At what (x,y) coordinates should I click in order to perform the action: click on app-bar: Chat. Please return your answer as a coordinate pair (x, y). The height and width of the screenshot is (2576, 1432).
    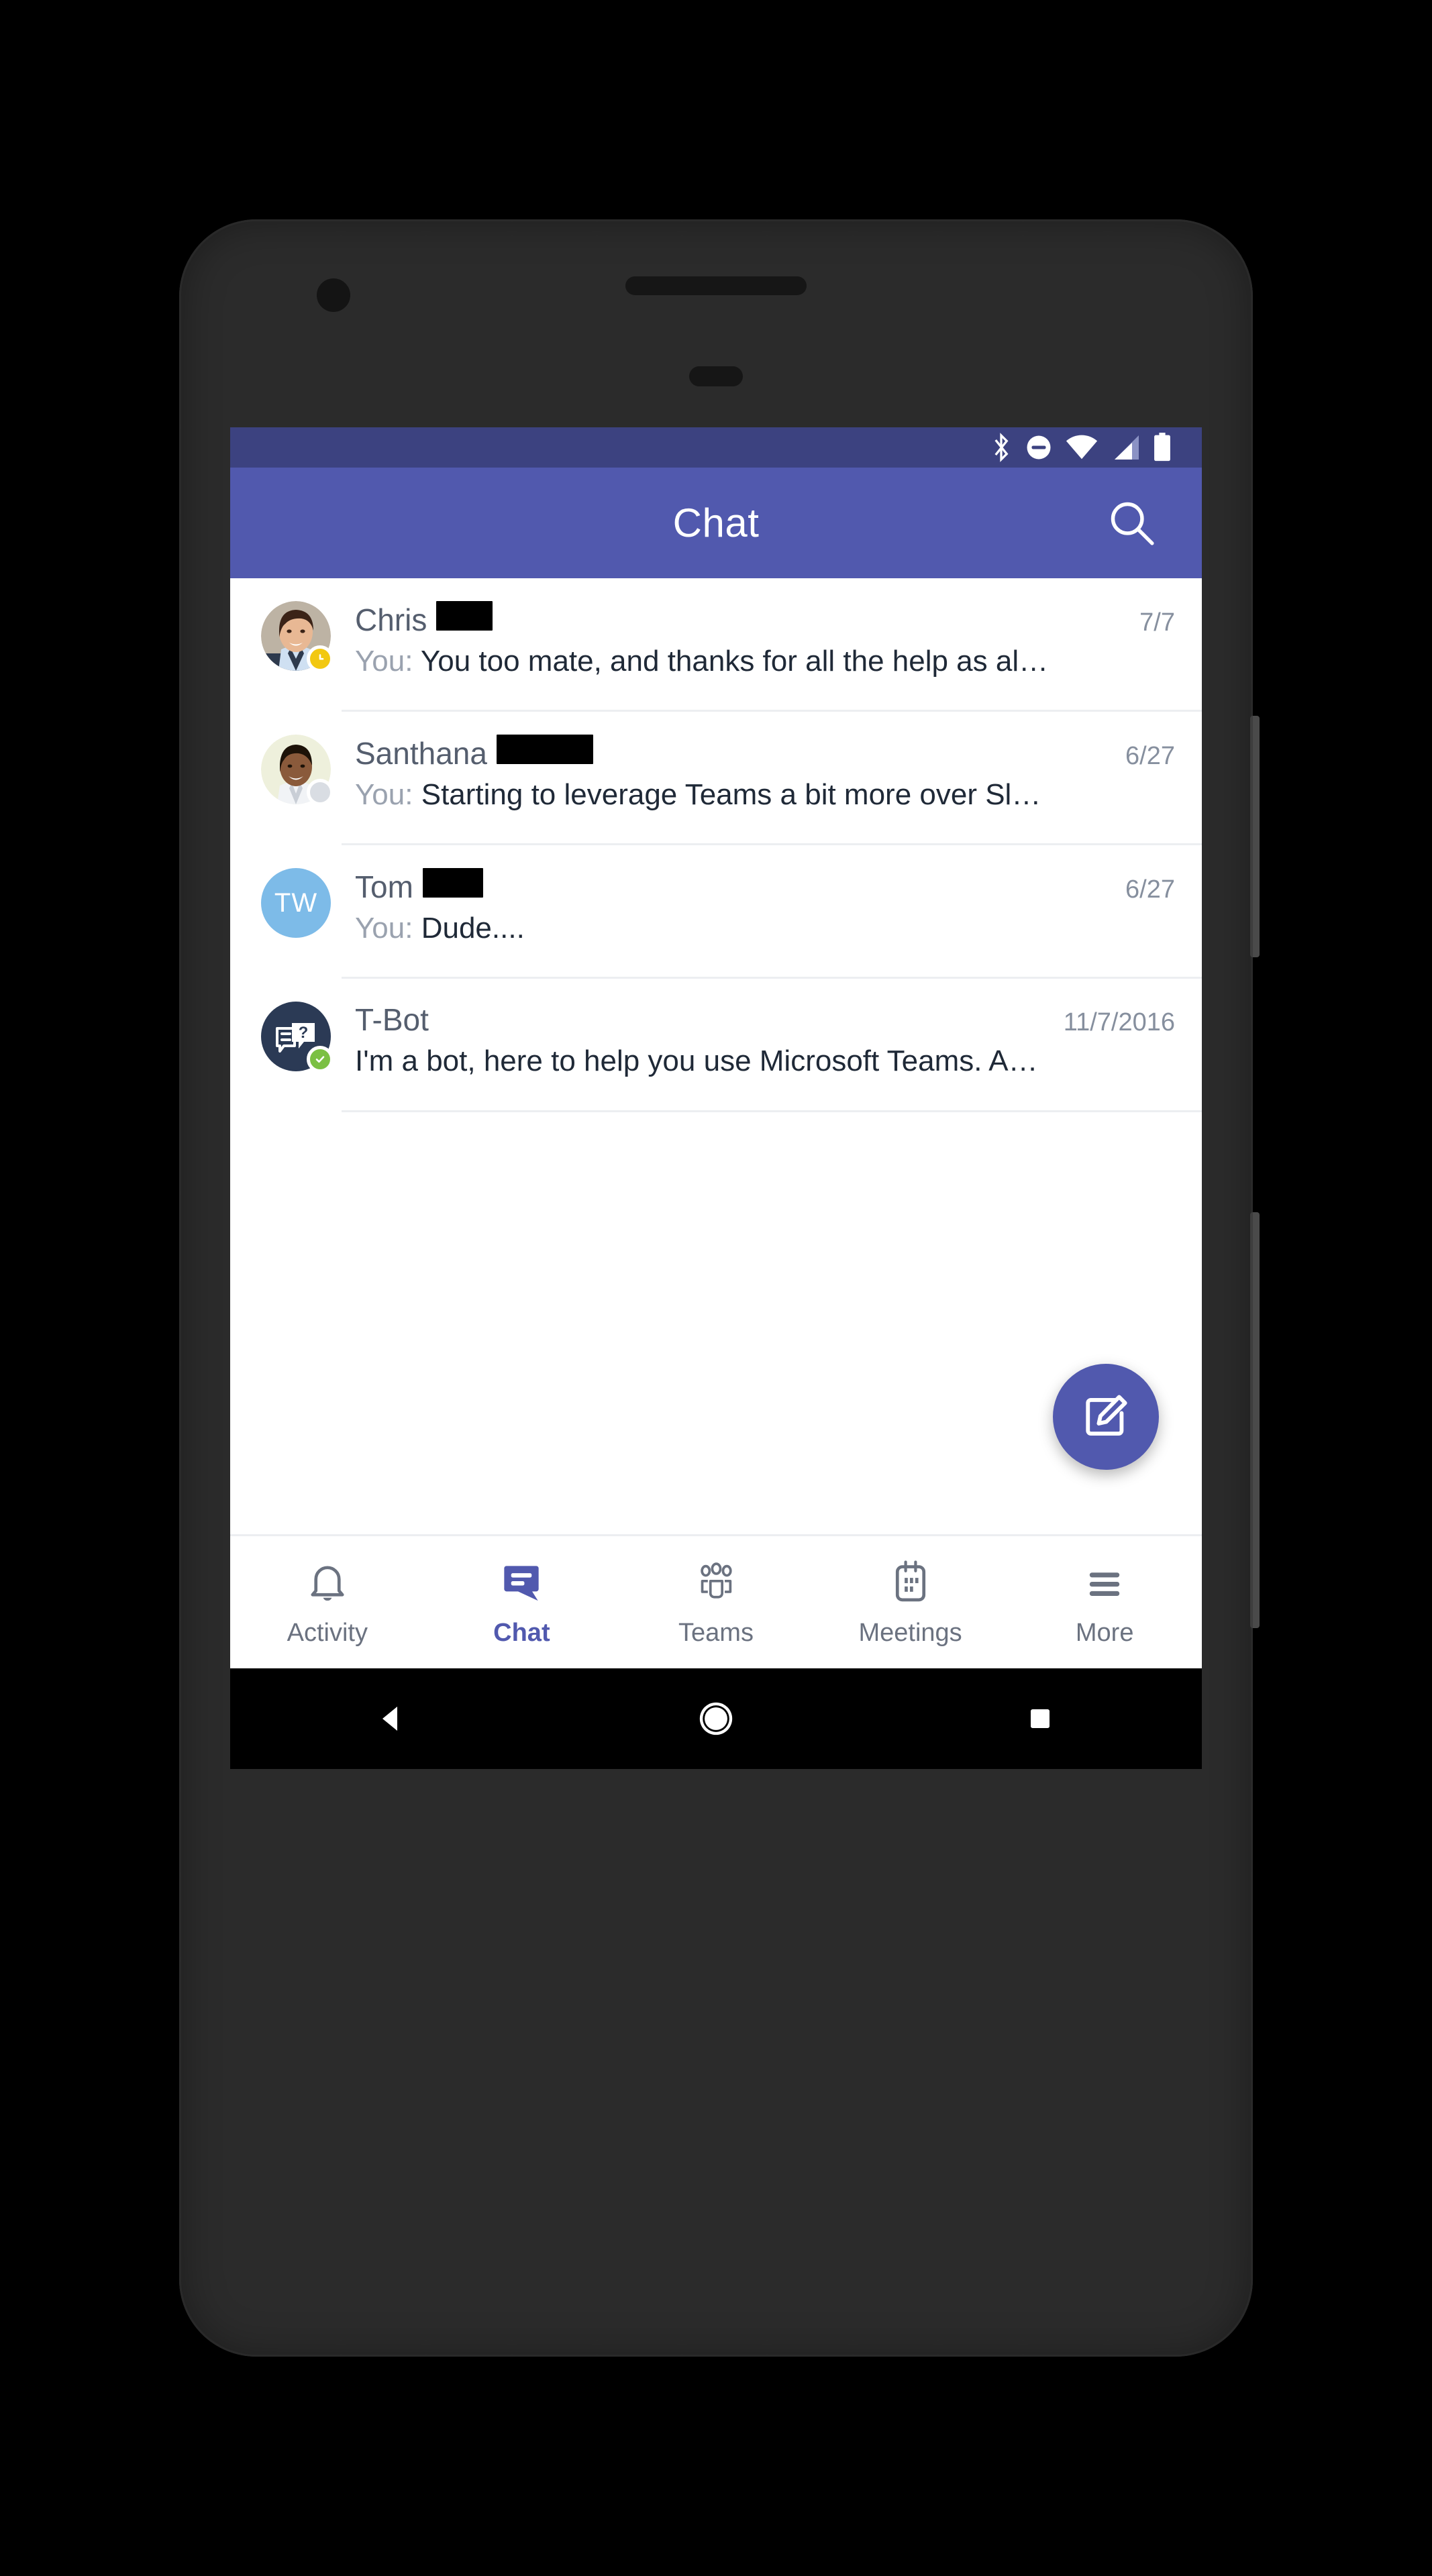
    Looking at the image, I should click on (716, 523).